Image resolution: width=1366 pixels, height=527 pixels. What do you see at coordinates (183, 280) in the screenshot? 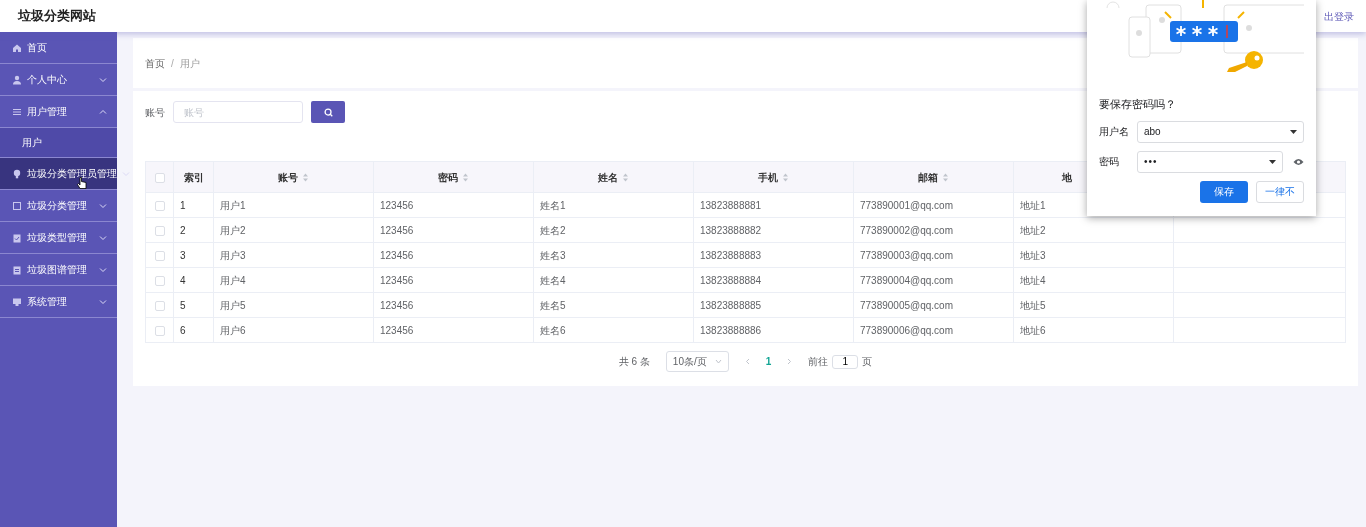
I see `table-cell: 4` at bounding box center [183, 280].